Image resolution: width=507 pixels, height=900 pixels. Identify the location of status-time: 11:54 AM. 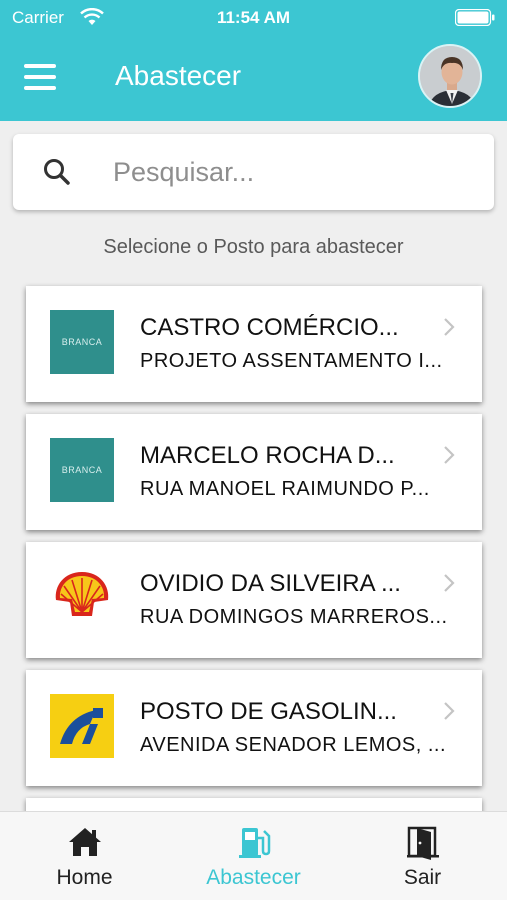
(253, 17).